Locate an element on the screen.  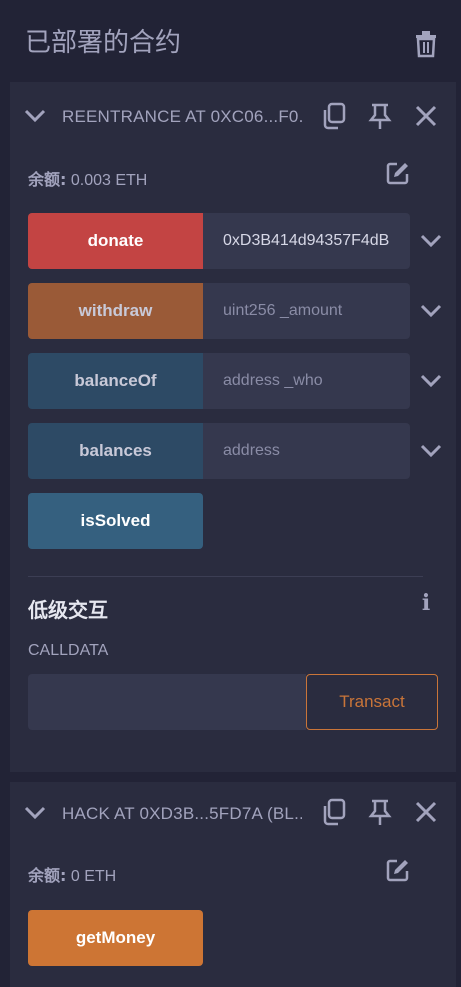
calldata-label: CALLDATA is located at coordinates (68, 650).